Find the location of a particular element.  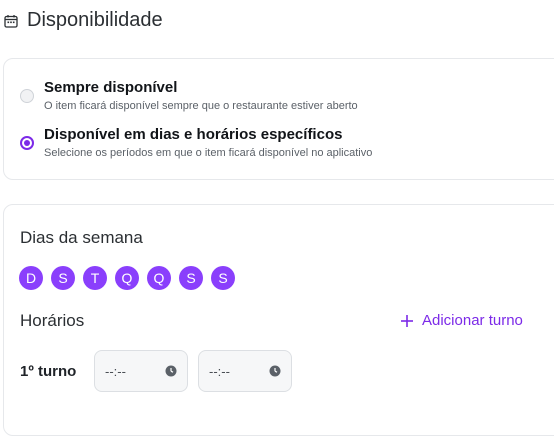

option-title: Sempre disponível is located at coordinates (111, 87).